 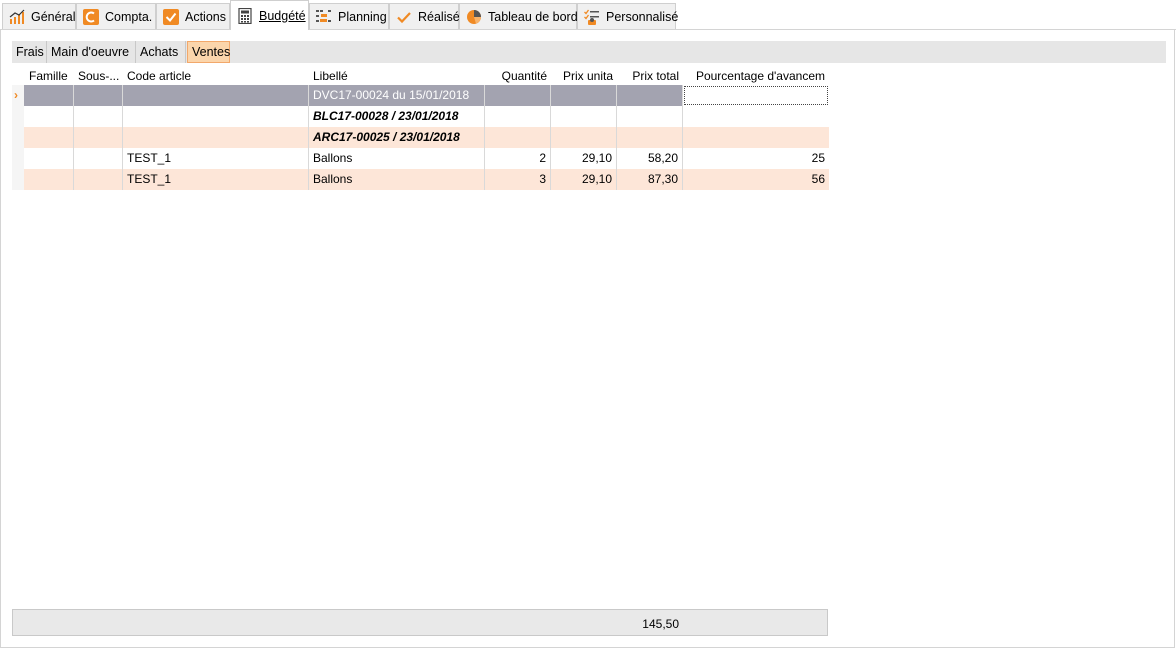 What do you see at coordinates (282, 15) in the screenshot?
I see `tab-label: Budgété` at bounding box center [282, 15].